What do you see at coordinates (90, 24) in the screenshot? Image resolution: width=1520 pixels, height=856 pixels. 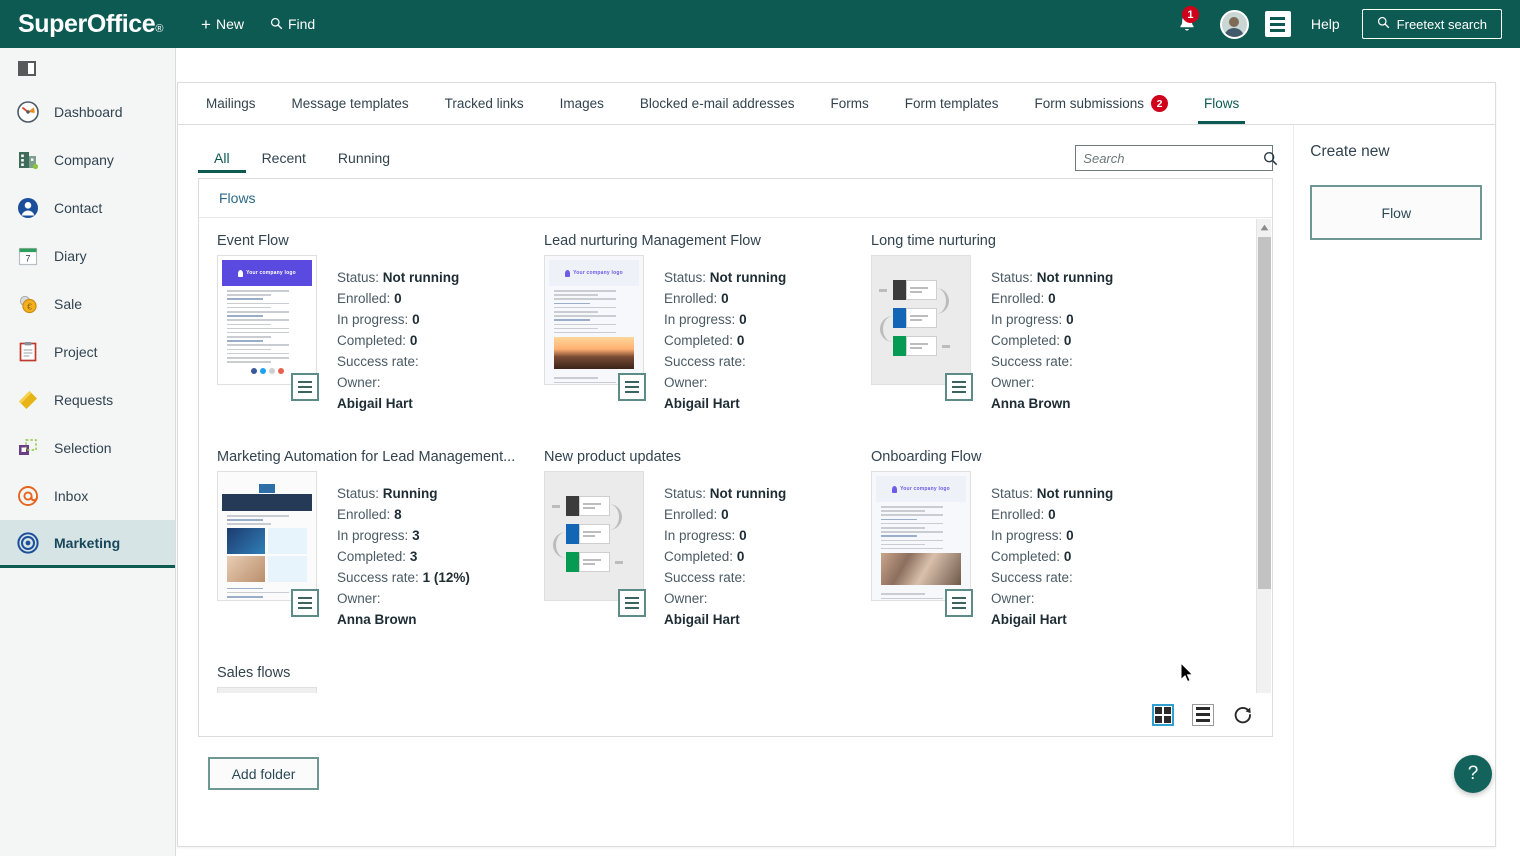 I see `app-logo: SuperOffice®` at bounding box center [90, 24].